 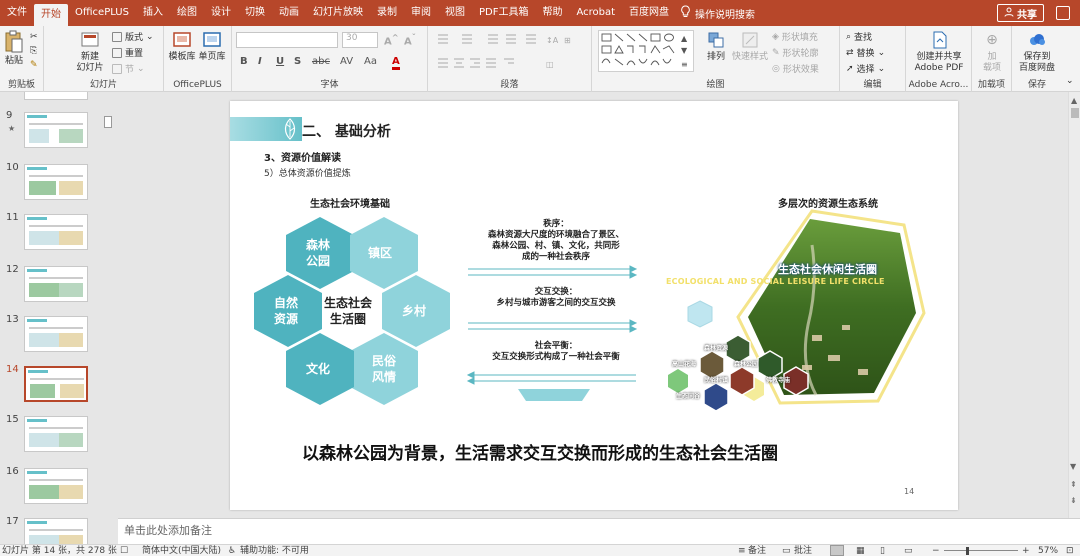 What do you see at coordinates (346, 61) in the screenshot?
I see `char-spacing-button: AV` at bounding box center [346, 61].